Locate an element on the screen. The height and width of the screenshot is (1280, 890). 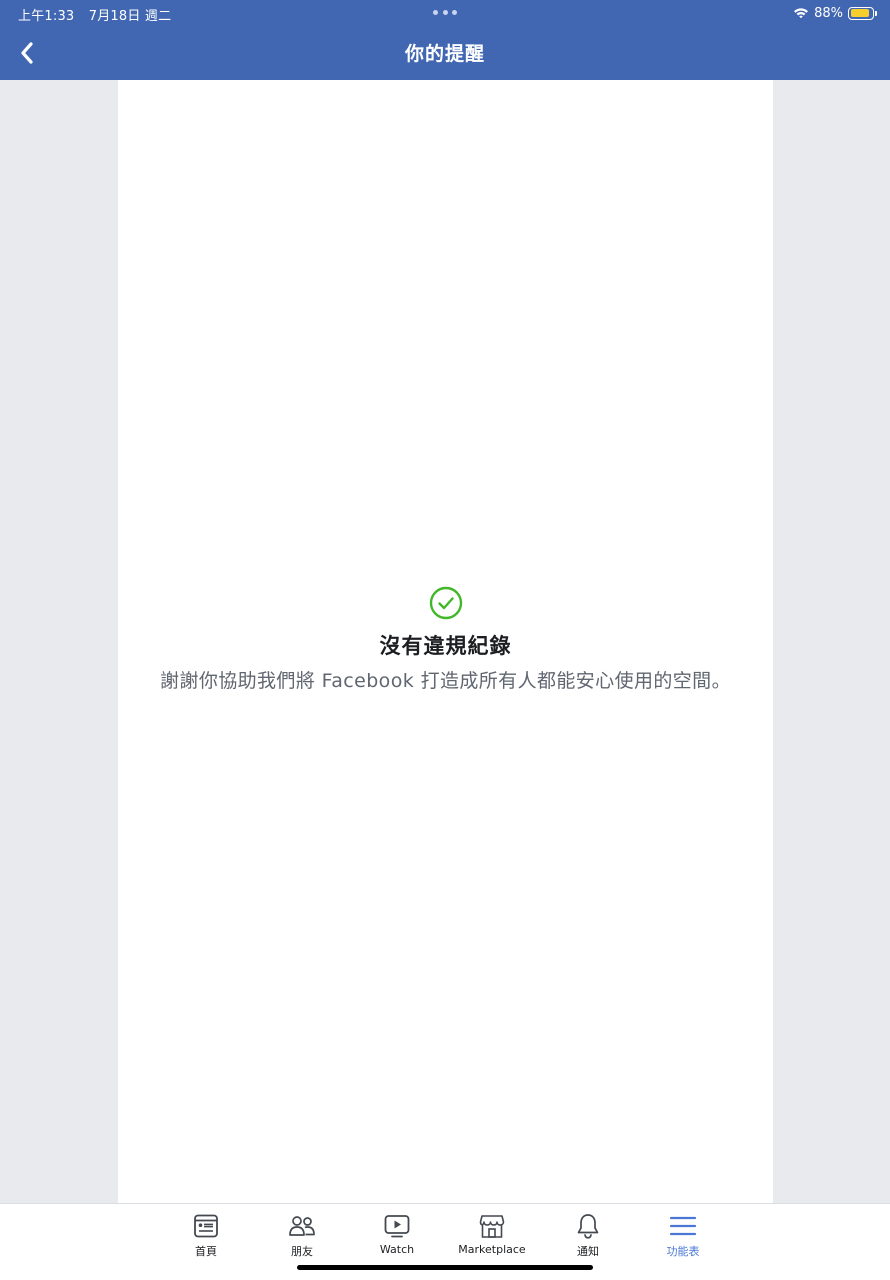
tab-marketplace-label: Marketplace is located at coordinates (492, 1249).